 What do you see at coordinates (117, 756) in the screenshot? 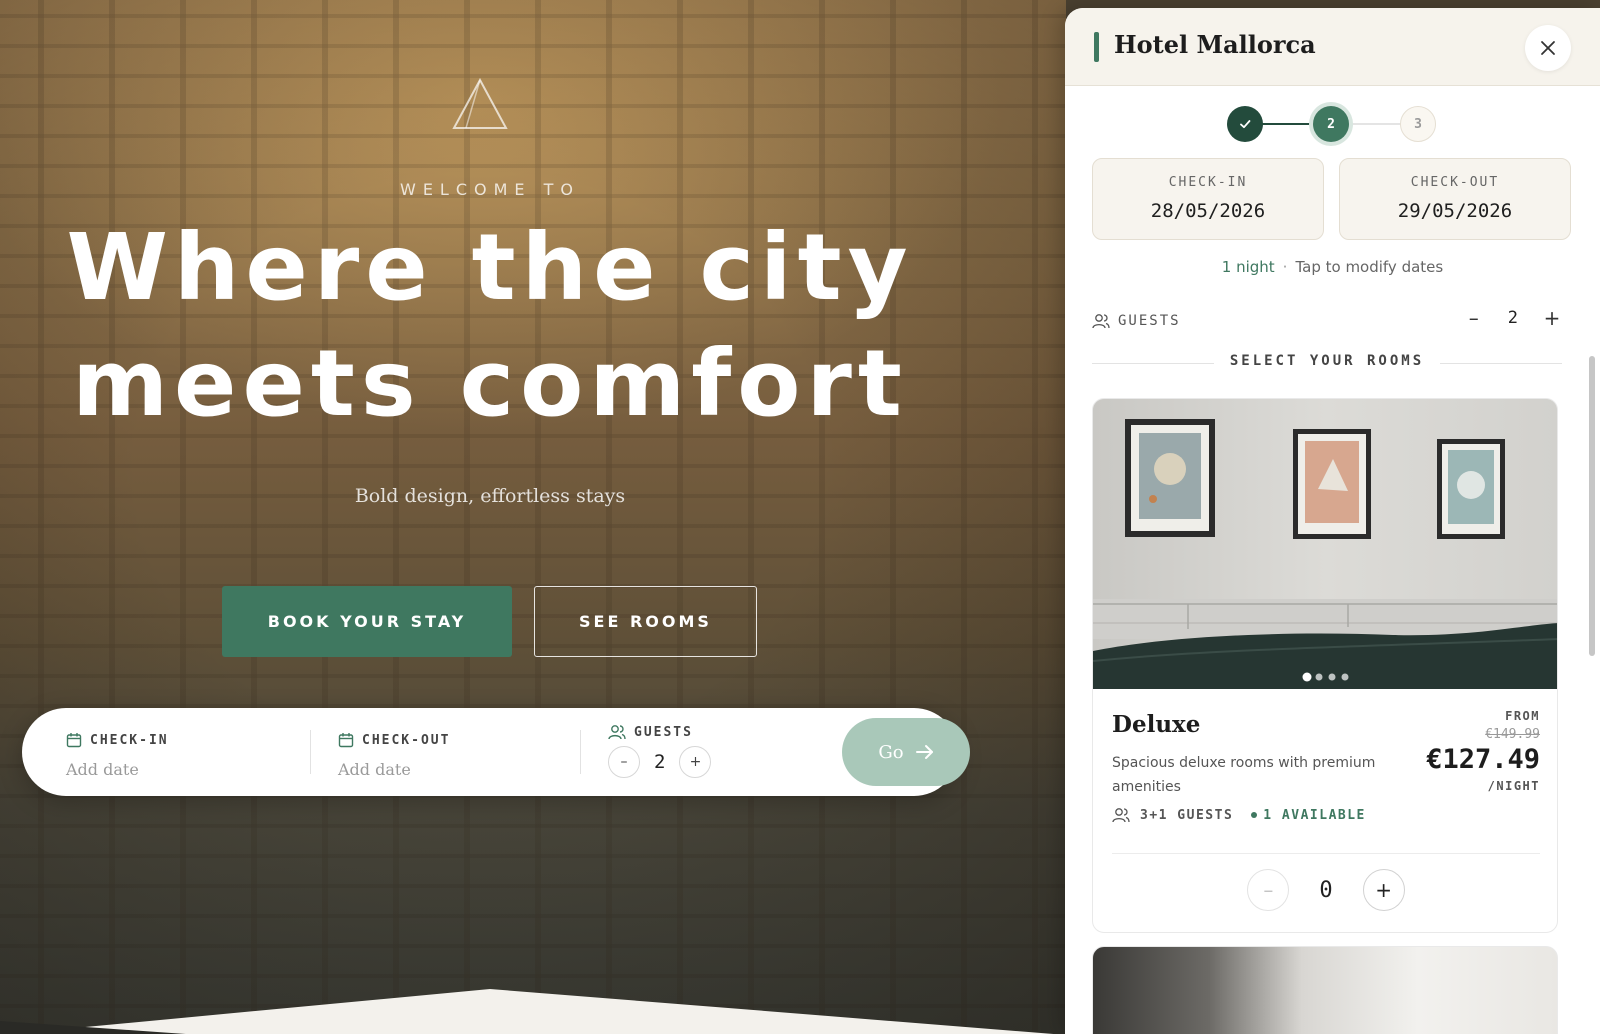
I see `checkin-field: CHECK-IN Add date` at bounding box center [117, 756].